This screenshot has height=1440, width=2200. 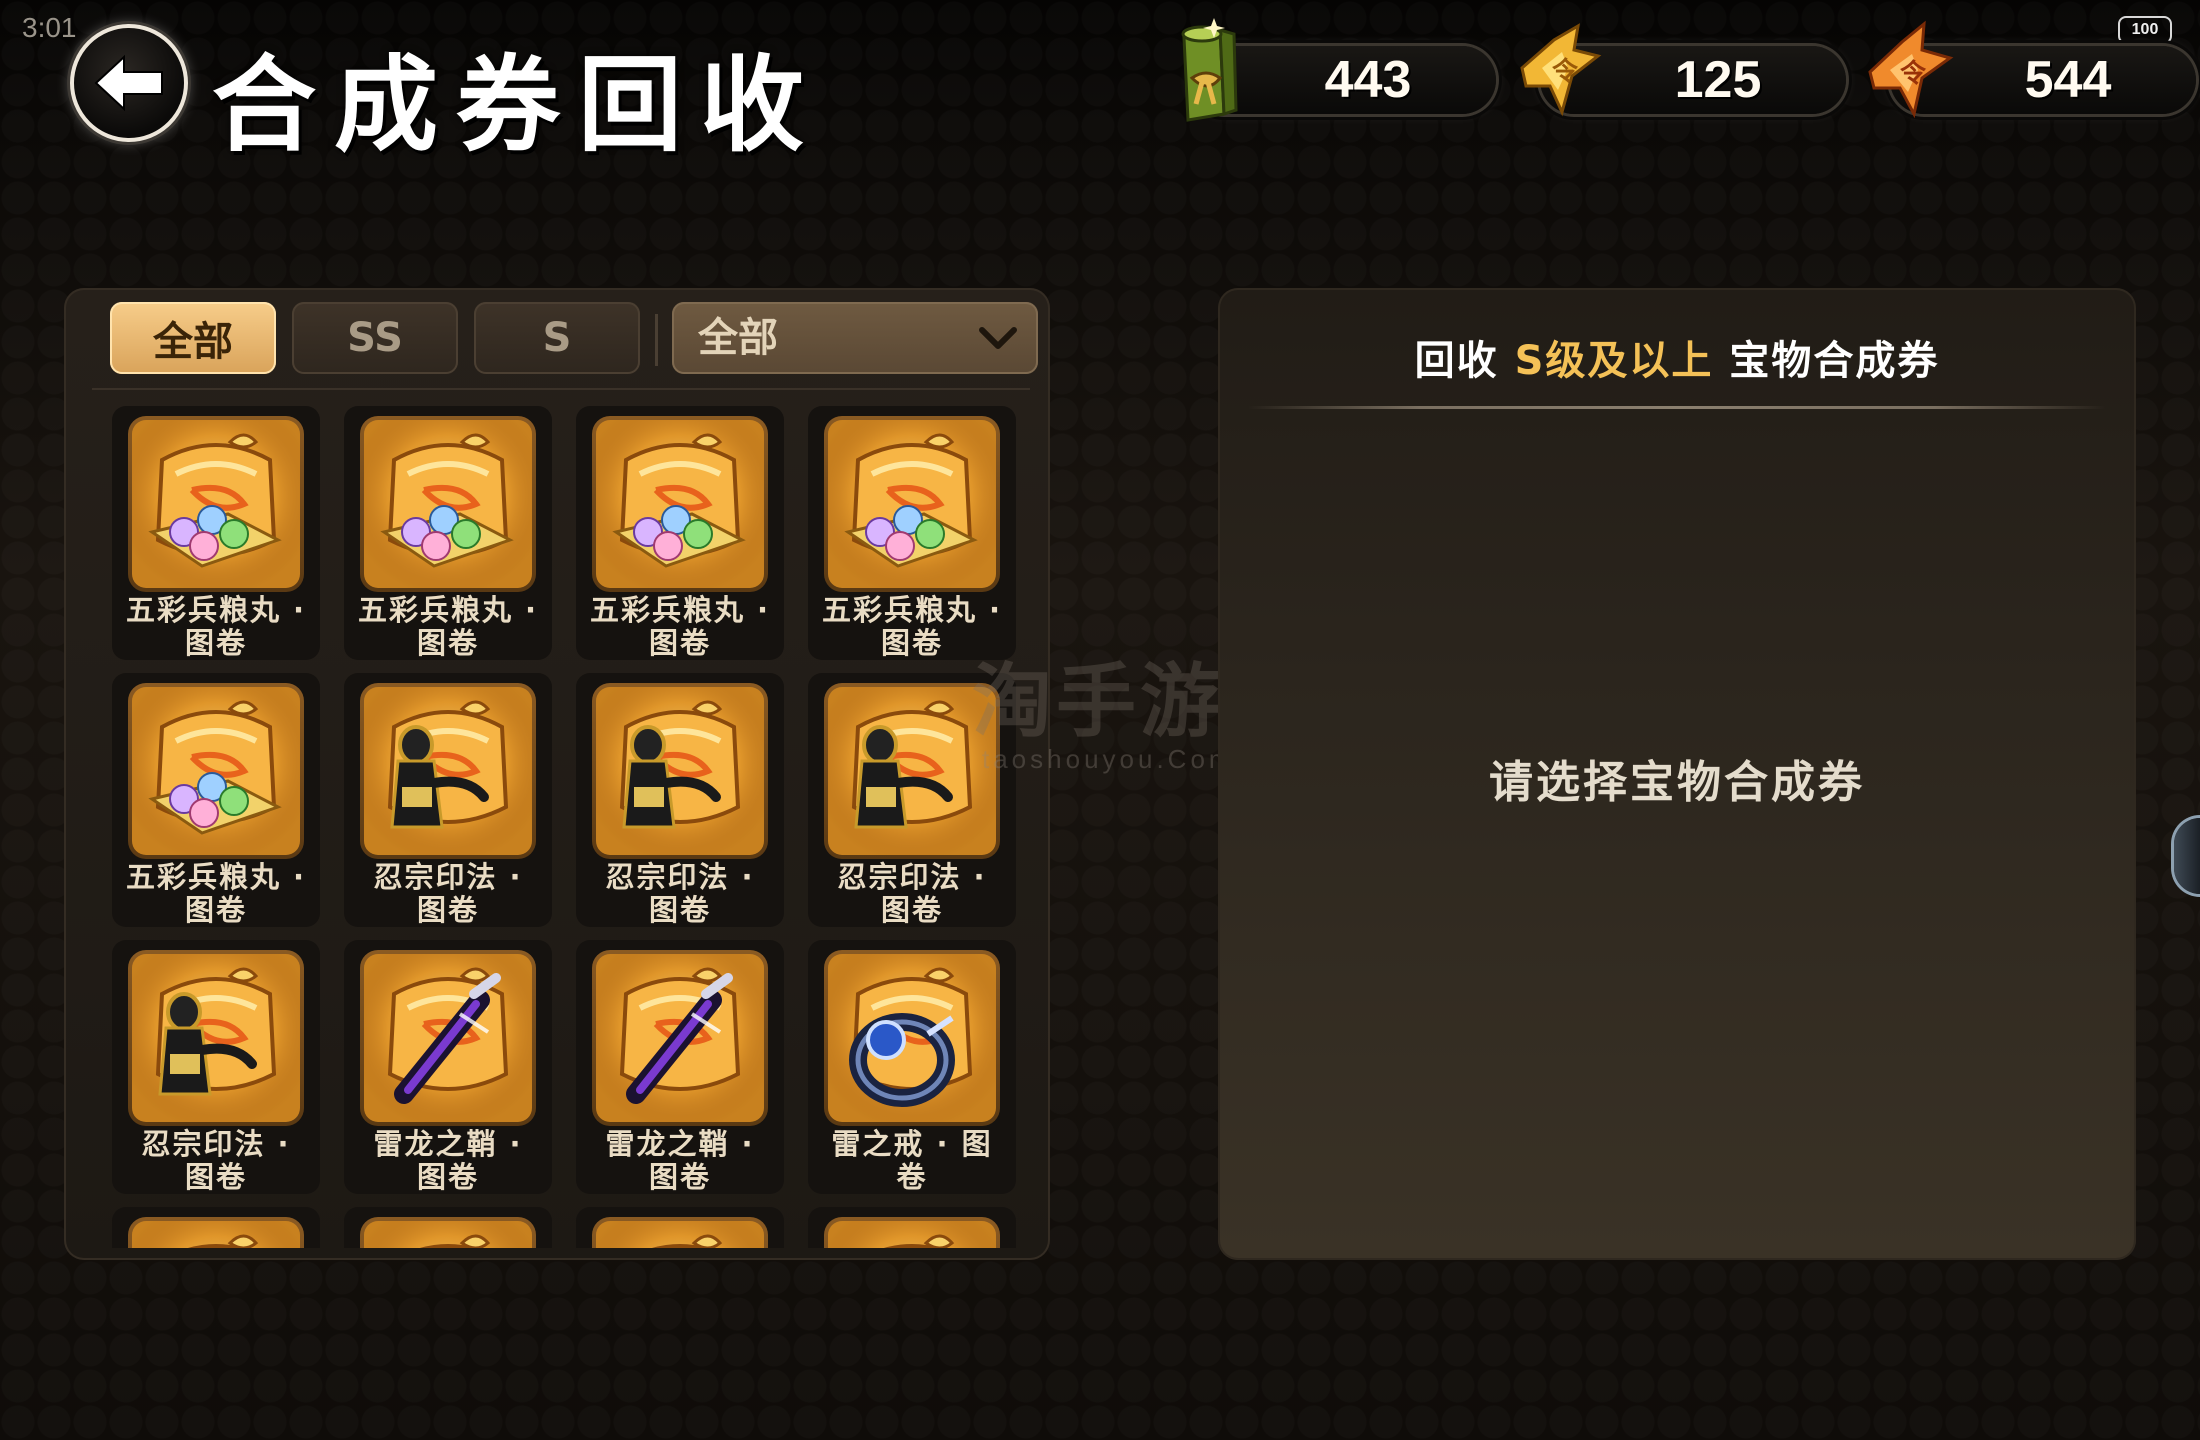 I want to click on filter-bar: 全部 SS S 全部, so click(x=575, y=340).